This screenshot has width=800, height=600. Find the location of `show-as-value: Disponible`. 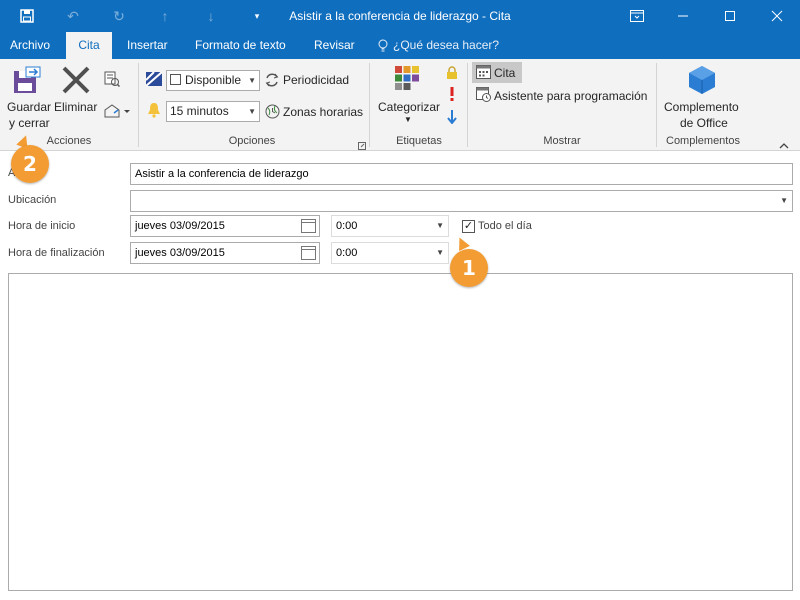

show-as-value: Disponible is located at coordinates (213, 80).